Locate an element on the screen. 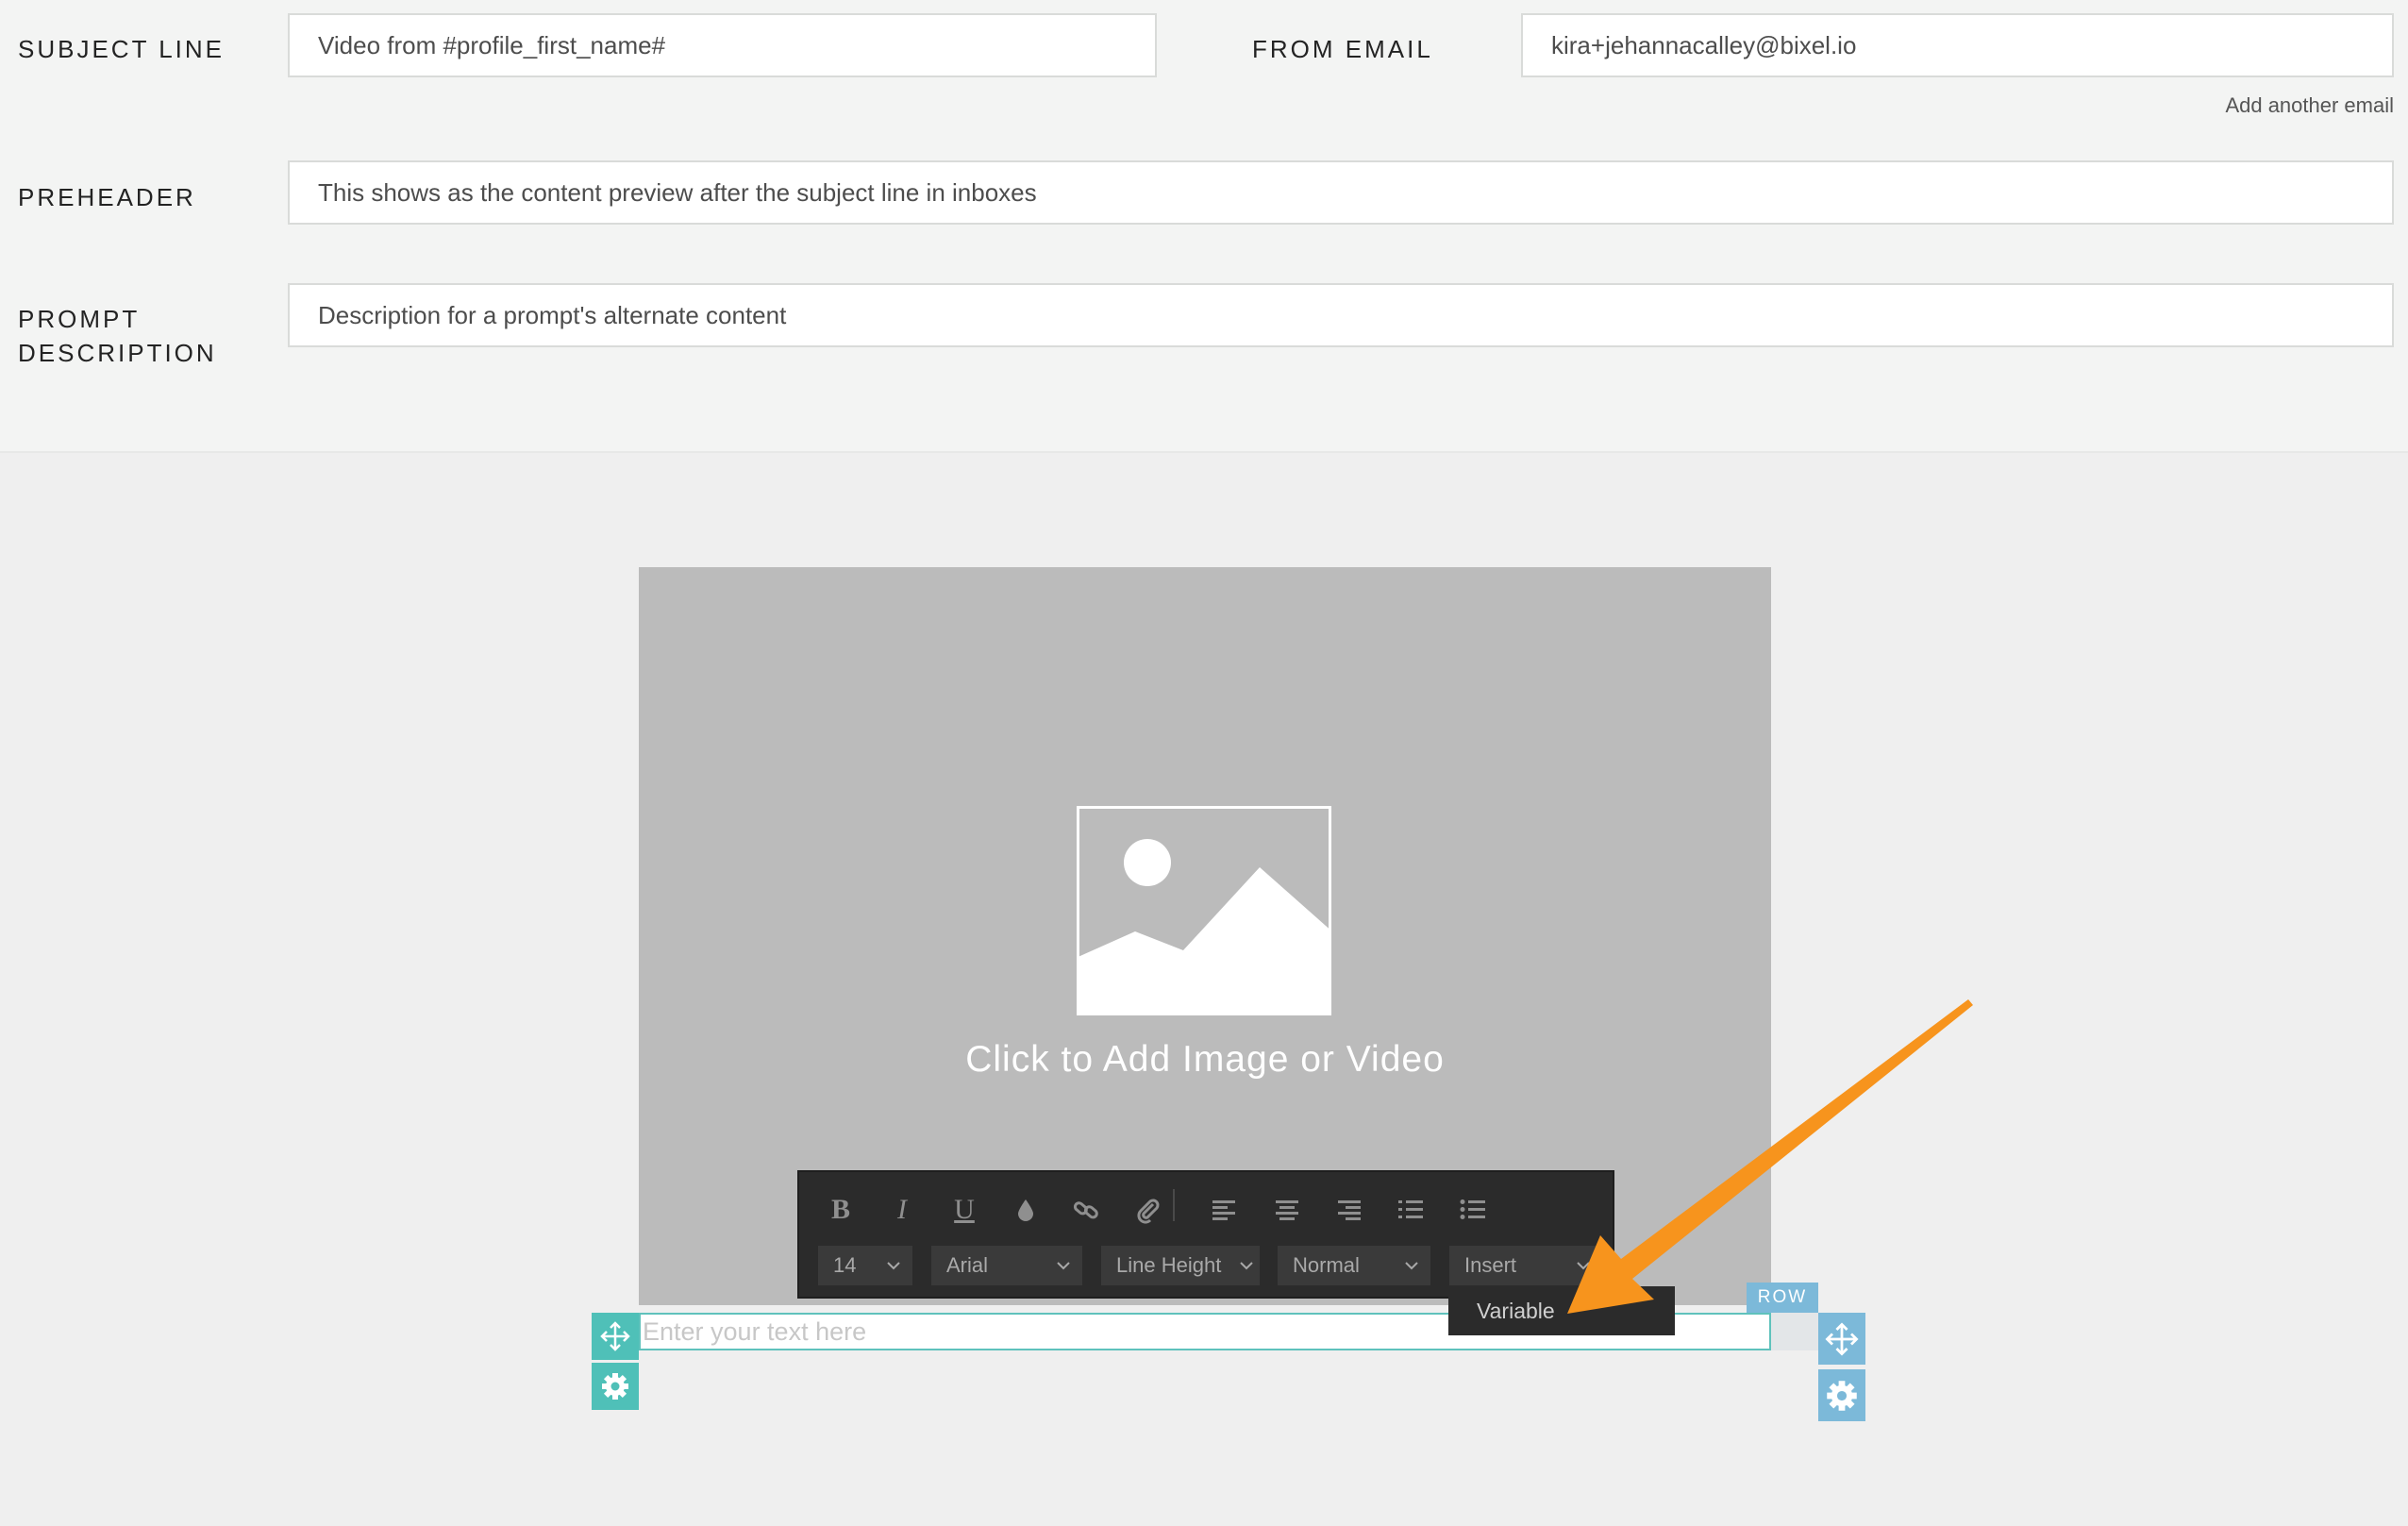 Image resolution: width=2408 pixels, height=1526 pixels. align-center-icon is located at coordinates (1287, 1210).